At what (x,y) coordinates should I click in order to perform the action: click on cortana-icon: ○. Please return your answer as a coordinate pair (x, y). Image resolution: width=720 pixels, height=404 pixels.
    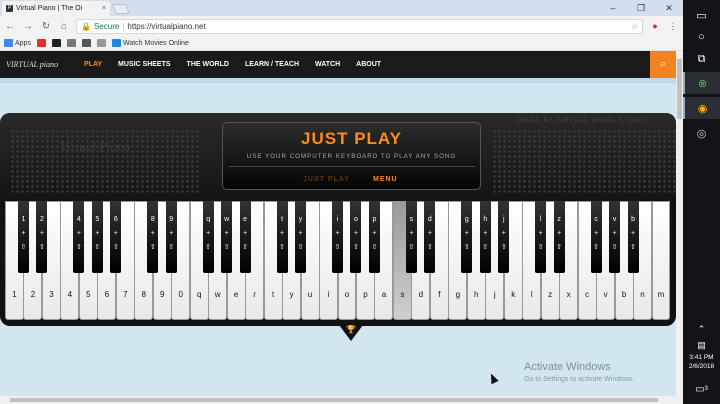
    Looking at the image, I should click on (701, 37).